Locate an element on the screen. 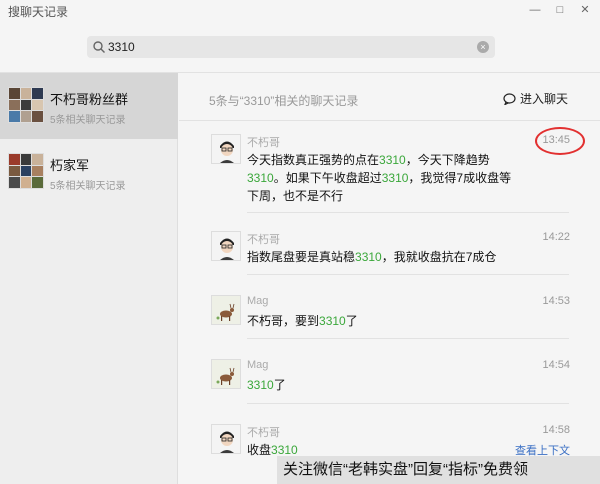  text-segment: 指数尾盘要是真站稳 is located at coordinates (301, 257).